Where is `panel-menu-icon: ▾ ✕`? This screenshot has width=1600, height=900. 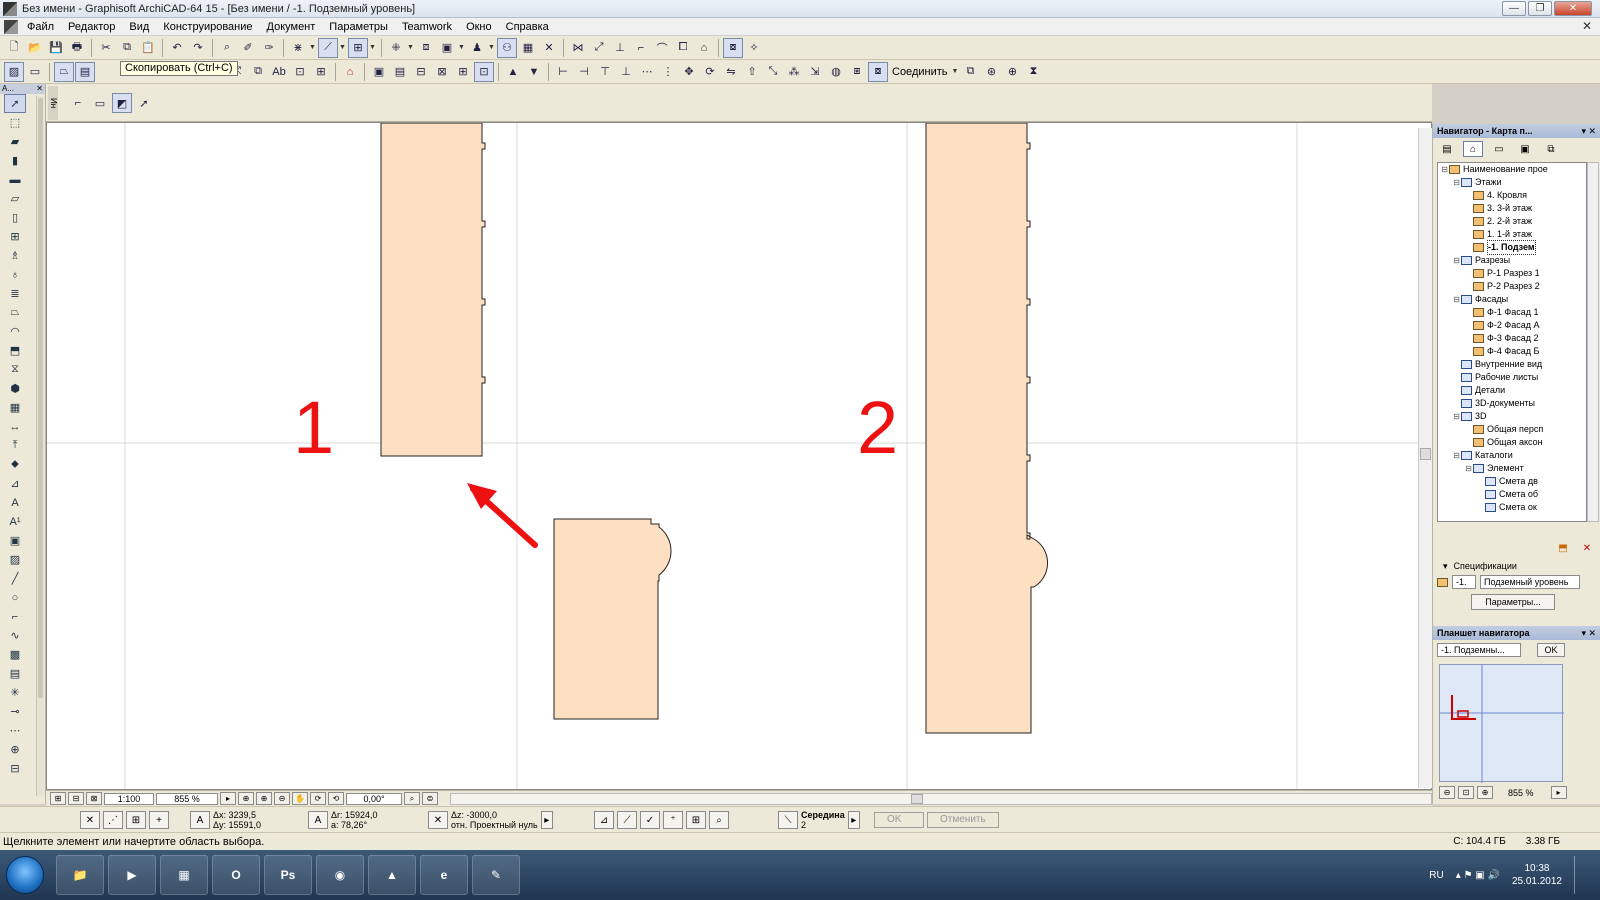
panel-menu-icon: ▾ ✕ is located at coordinates (1588, 131).